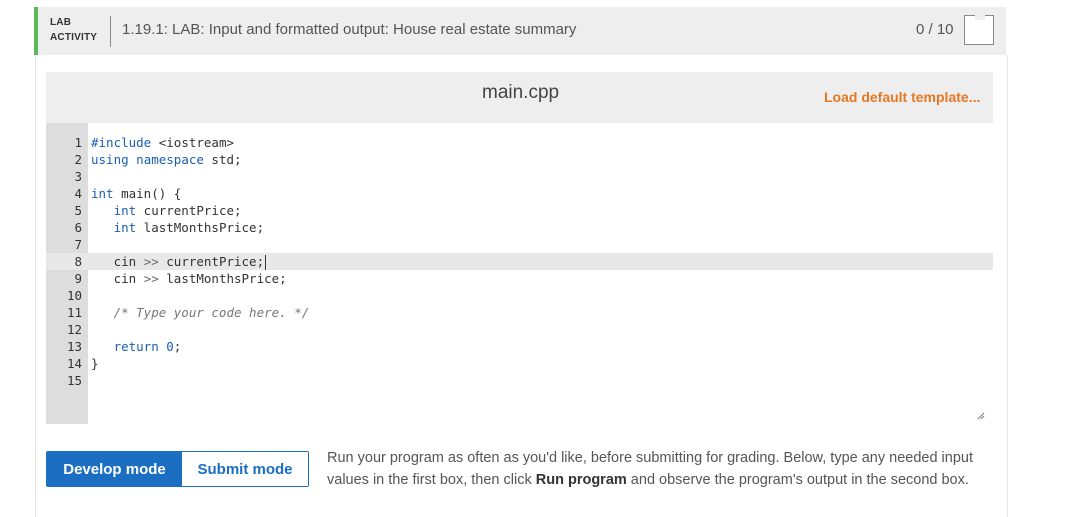  Describe the element at coordinates (74, 312) in the screenshot. I see `line-number: 11` at that location.